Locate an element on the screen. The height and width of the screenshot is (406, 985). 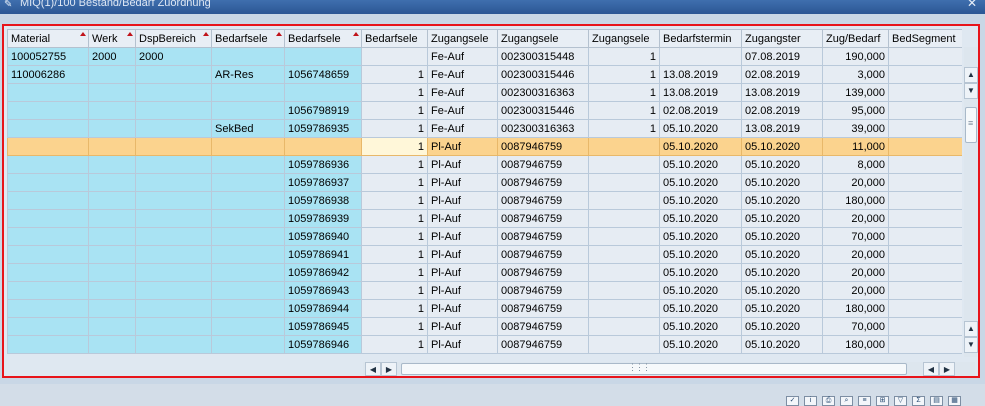
cell-zugbed: 70,000 is located at coordinates (855, 326).